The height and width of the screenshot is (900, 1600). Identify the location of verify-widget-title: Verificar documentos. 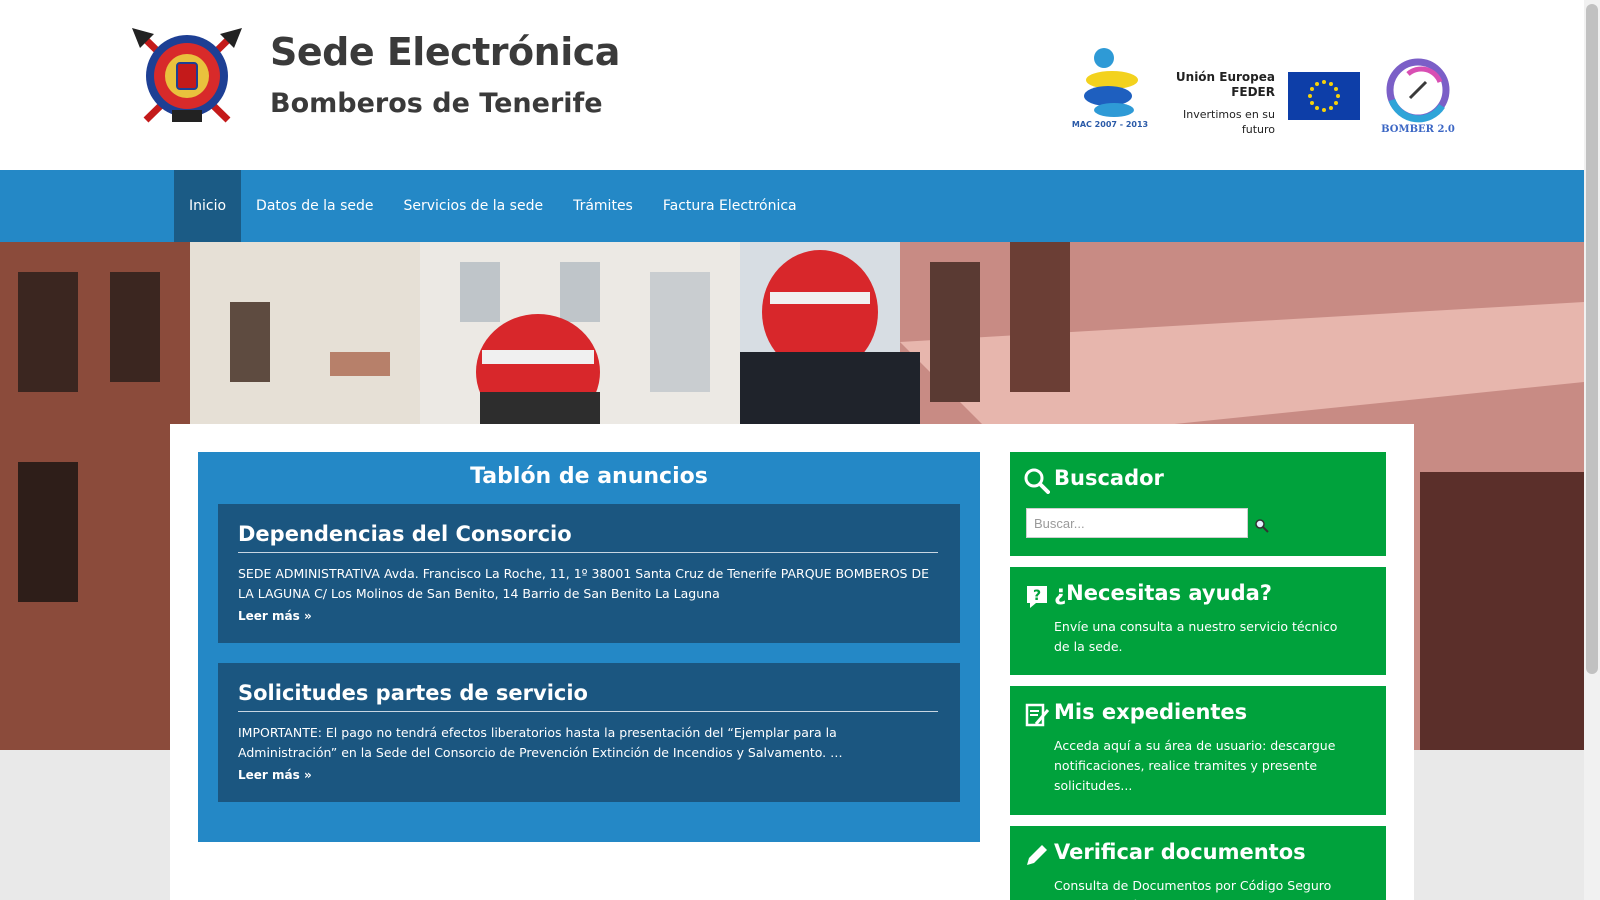
(1180, 852).